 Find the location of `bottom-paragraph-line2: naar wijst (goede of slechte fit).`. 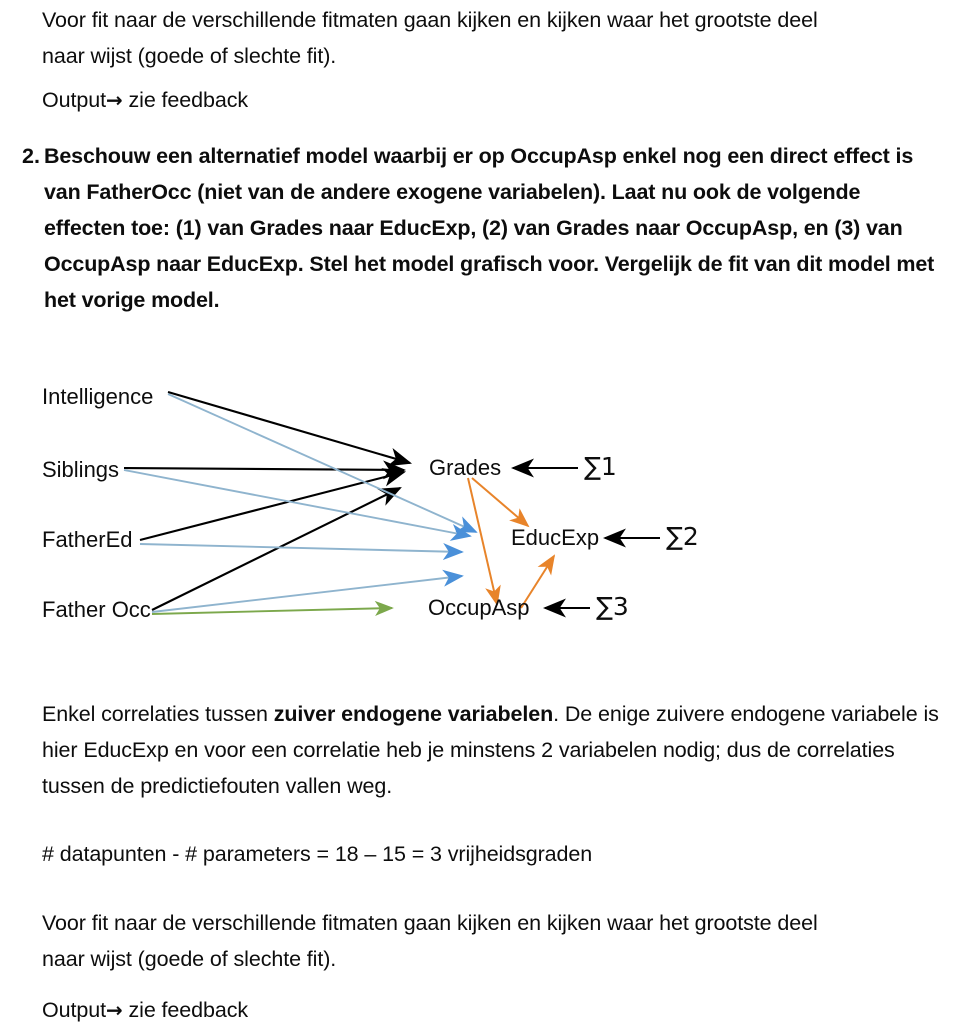

bottom-paragraph-line2: naar wijst (goede of slechte fit). is located at coordinates (189, 959).